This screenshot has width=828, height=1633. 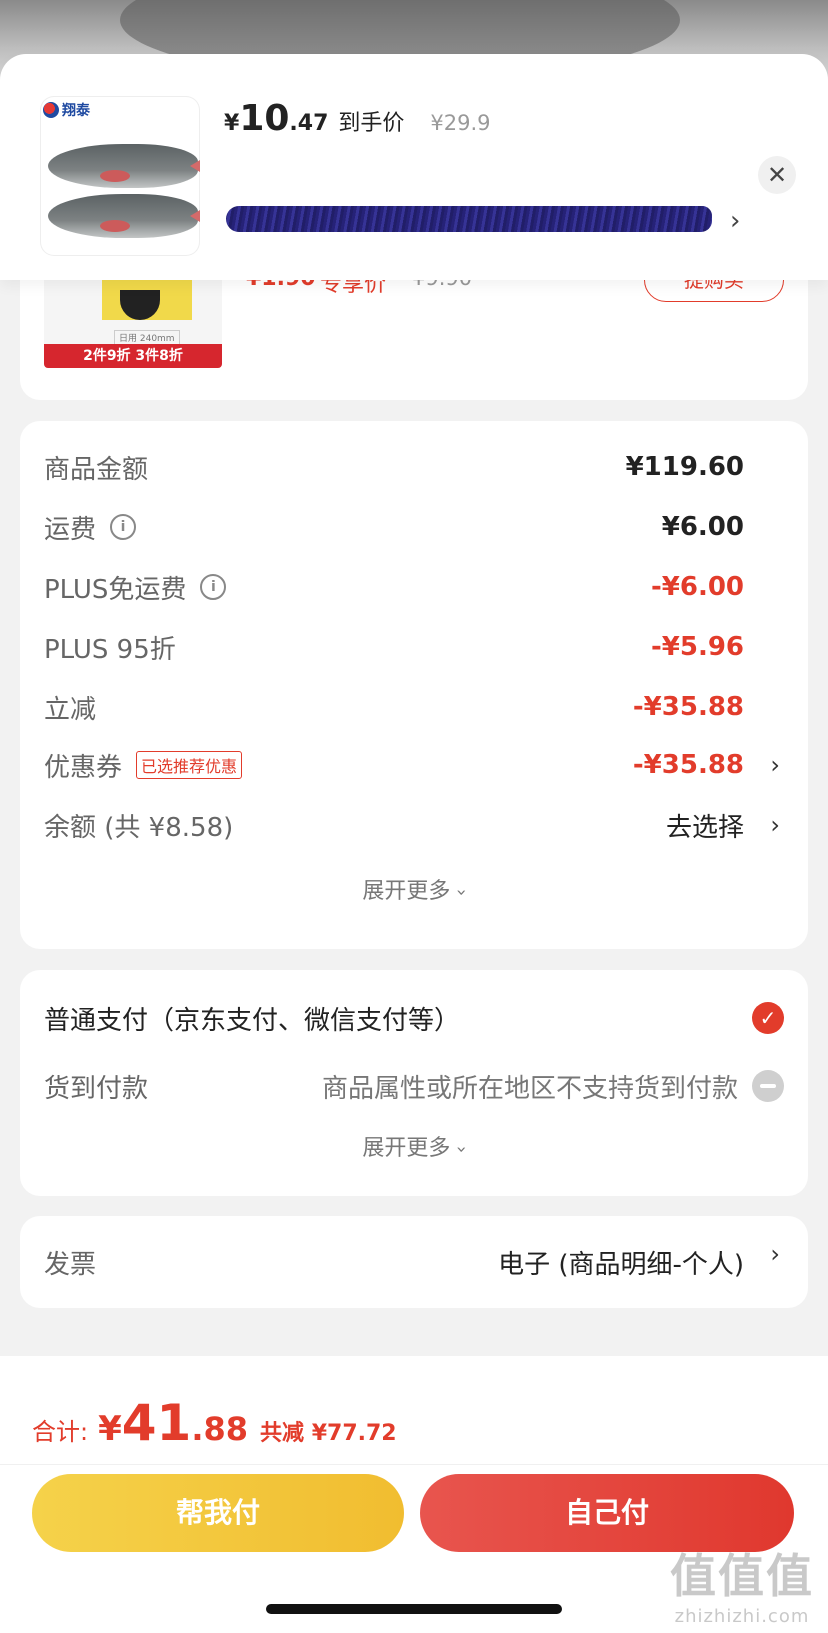 I want to click on cod-unavailable-note: 商品属性或所在地区不支持货到付款, so click(x=529, y=1089).